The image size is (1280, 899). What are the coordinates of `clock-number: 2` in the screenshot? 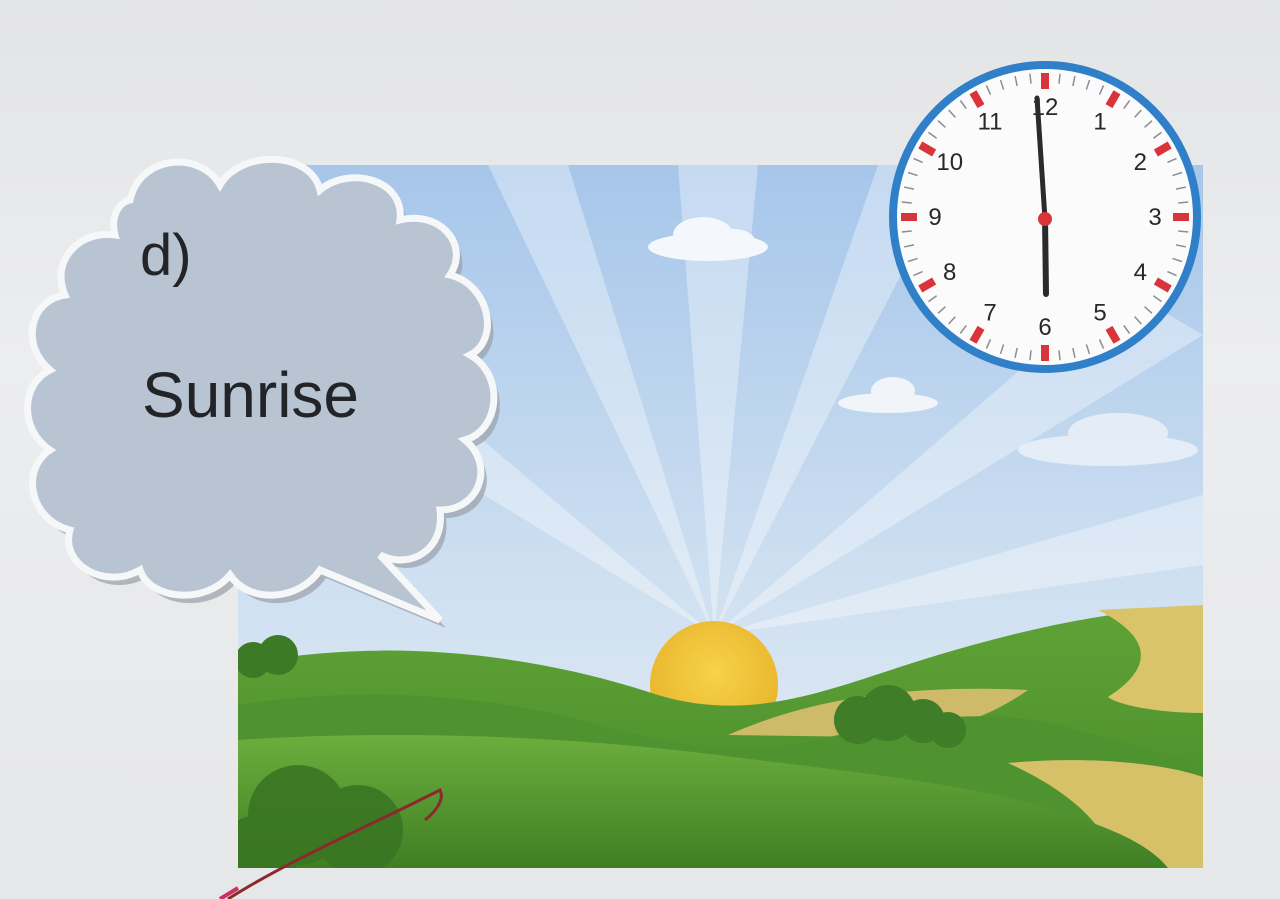 It's located at (1140, 162).